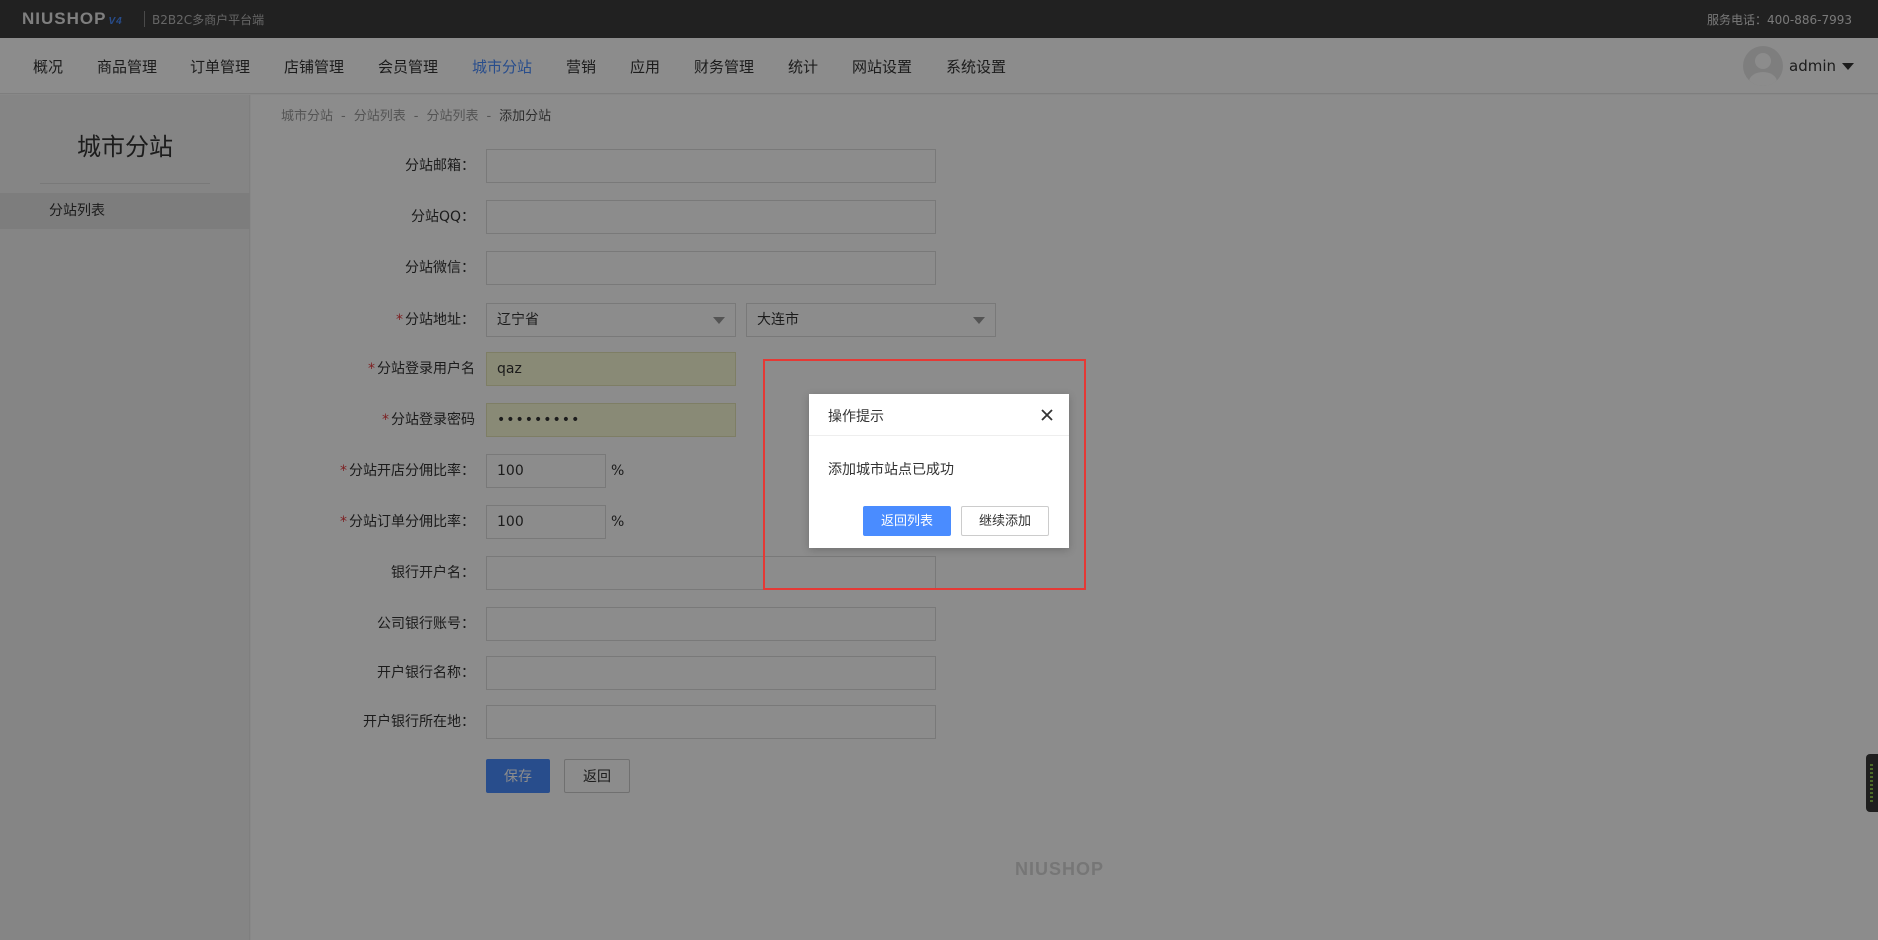 The image size is (1878, 940). I want to click on dialog-header: 操作提示, so click(939, 415).